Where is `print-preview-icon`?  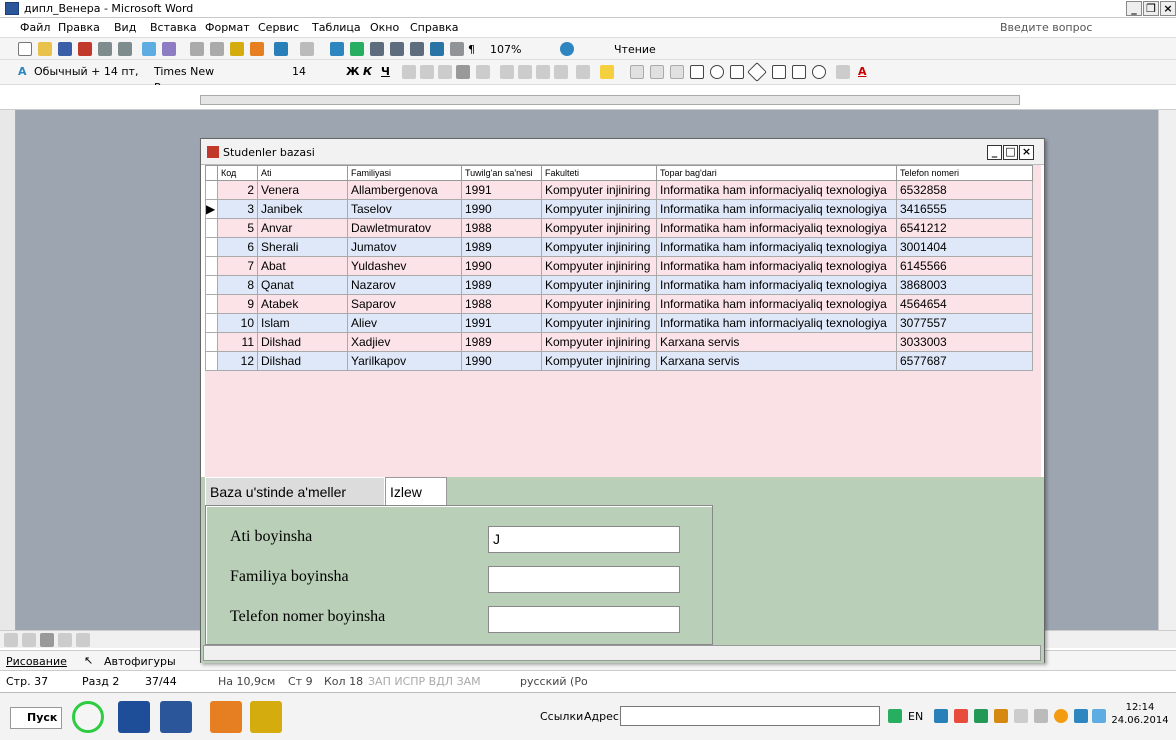
print-preview-icon is located at coordinates (125, 49).